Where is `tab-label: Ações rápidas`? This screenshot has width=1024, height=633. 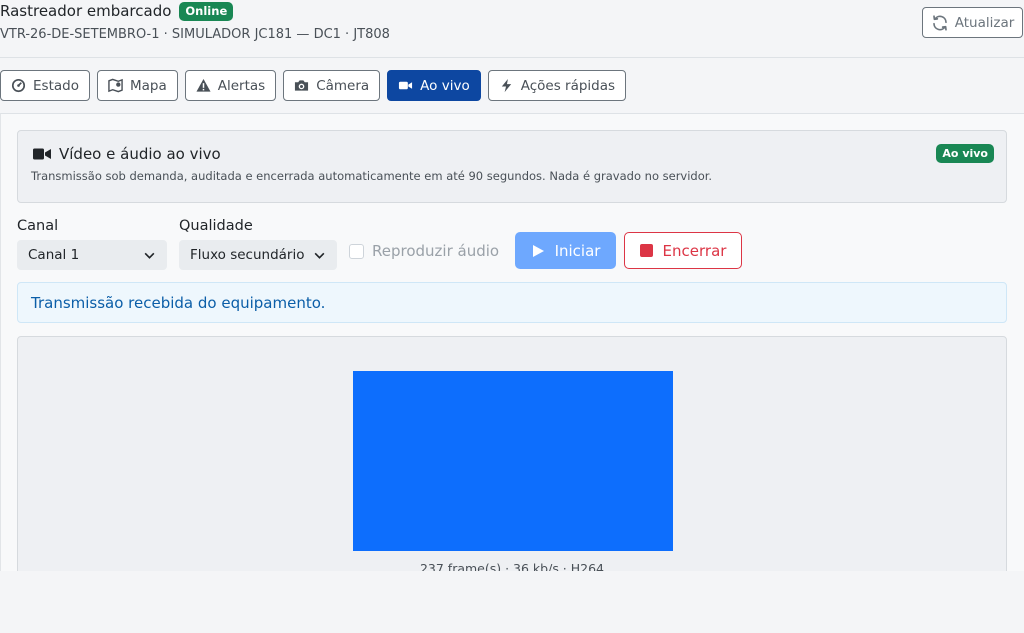 tab-label: Ações rápidas is located at coordinates (568, 85).